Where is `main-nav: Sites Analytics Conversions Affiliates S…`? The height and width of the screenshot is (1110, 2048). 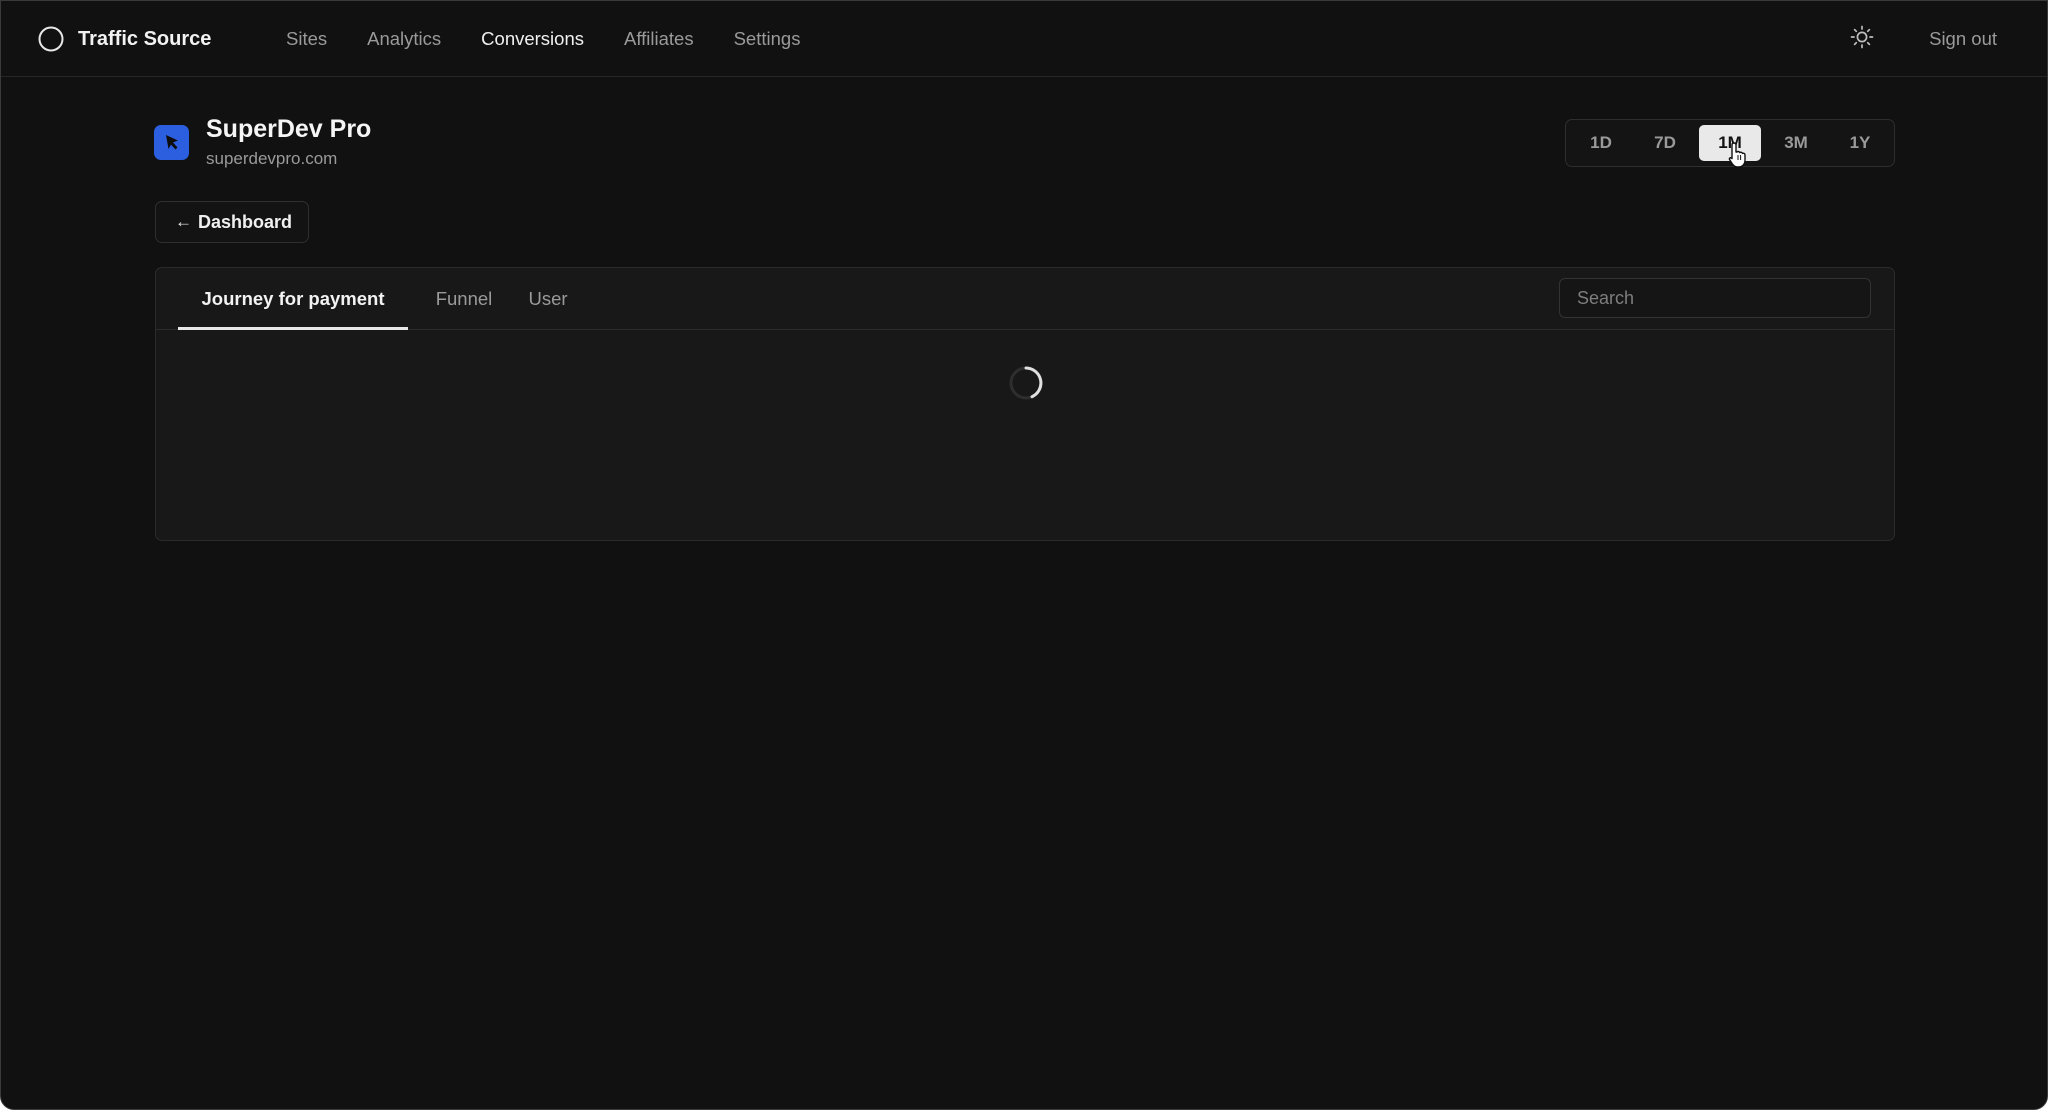 main-nav: Sites Analytics Conversions Affiliates S… is located at coordinates (563, 39).